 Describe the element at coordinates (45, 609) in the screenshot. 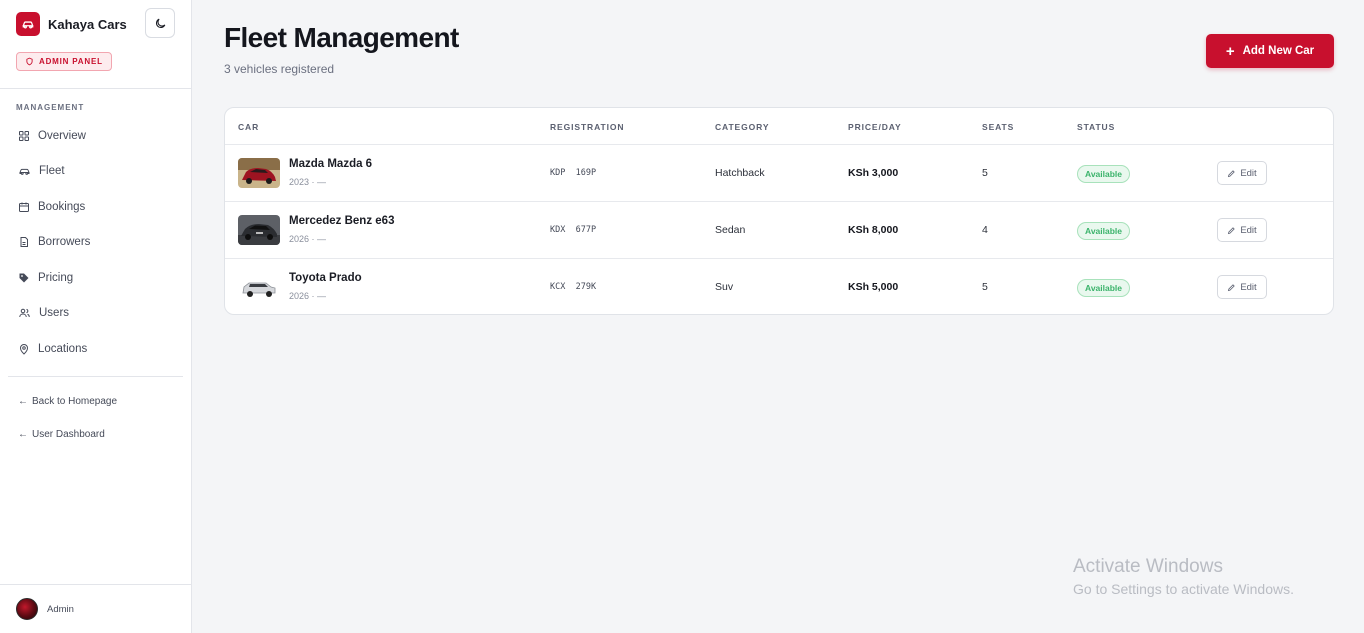

I see `user-profile: Admin` at that location.